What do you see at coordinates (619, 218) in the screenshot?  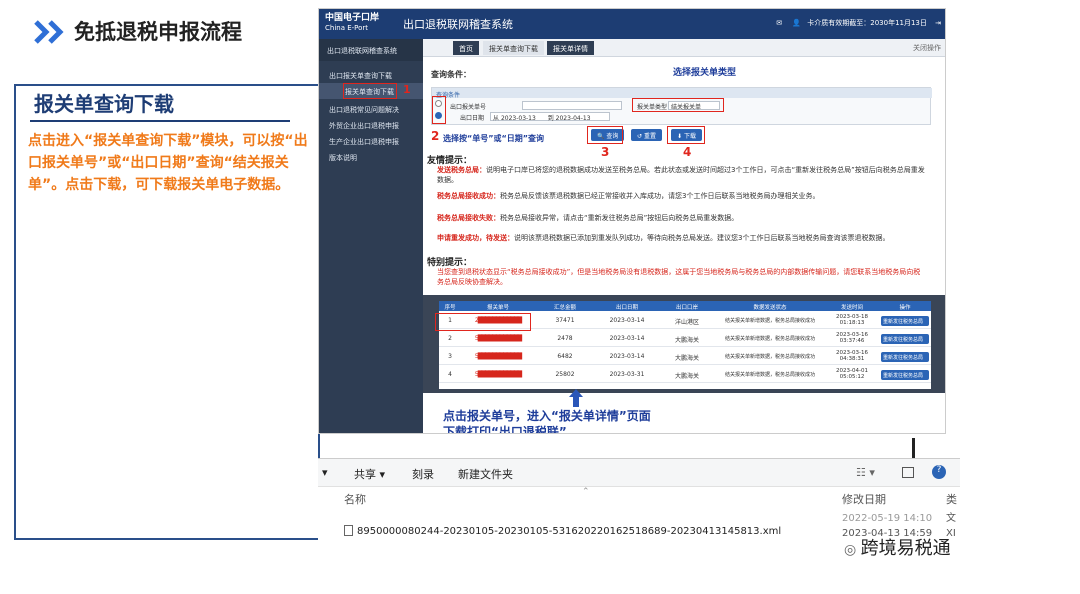 I see `tip-text-3: 税务总局接收异常，请点击“重新发往税务总局”按钮后向税务总局重发数据。` at bounding box center [619, 218].